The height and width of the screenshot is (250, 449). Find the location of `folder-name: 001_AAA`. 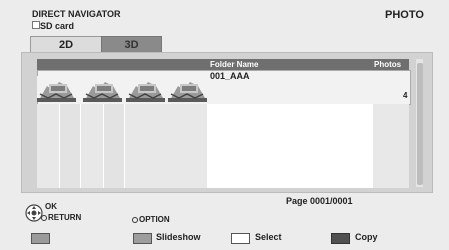

folder-name: 001_AAA is located at coordinates (230, 76).